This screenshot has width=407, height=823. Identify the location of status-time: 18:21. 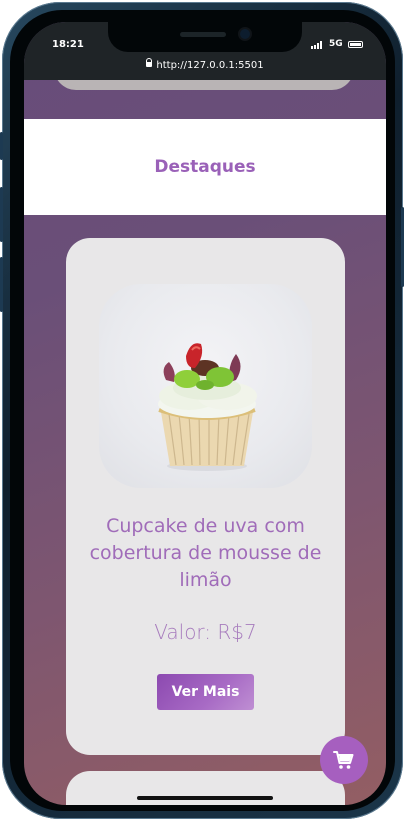
(68, 44).